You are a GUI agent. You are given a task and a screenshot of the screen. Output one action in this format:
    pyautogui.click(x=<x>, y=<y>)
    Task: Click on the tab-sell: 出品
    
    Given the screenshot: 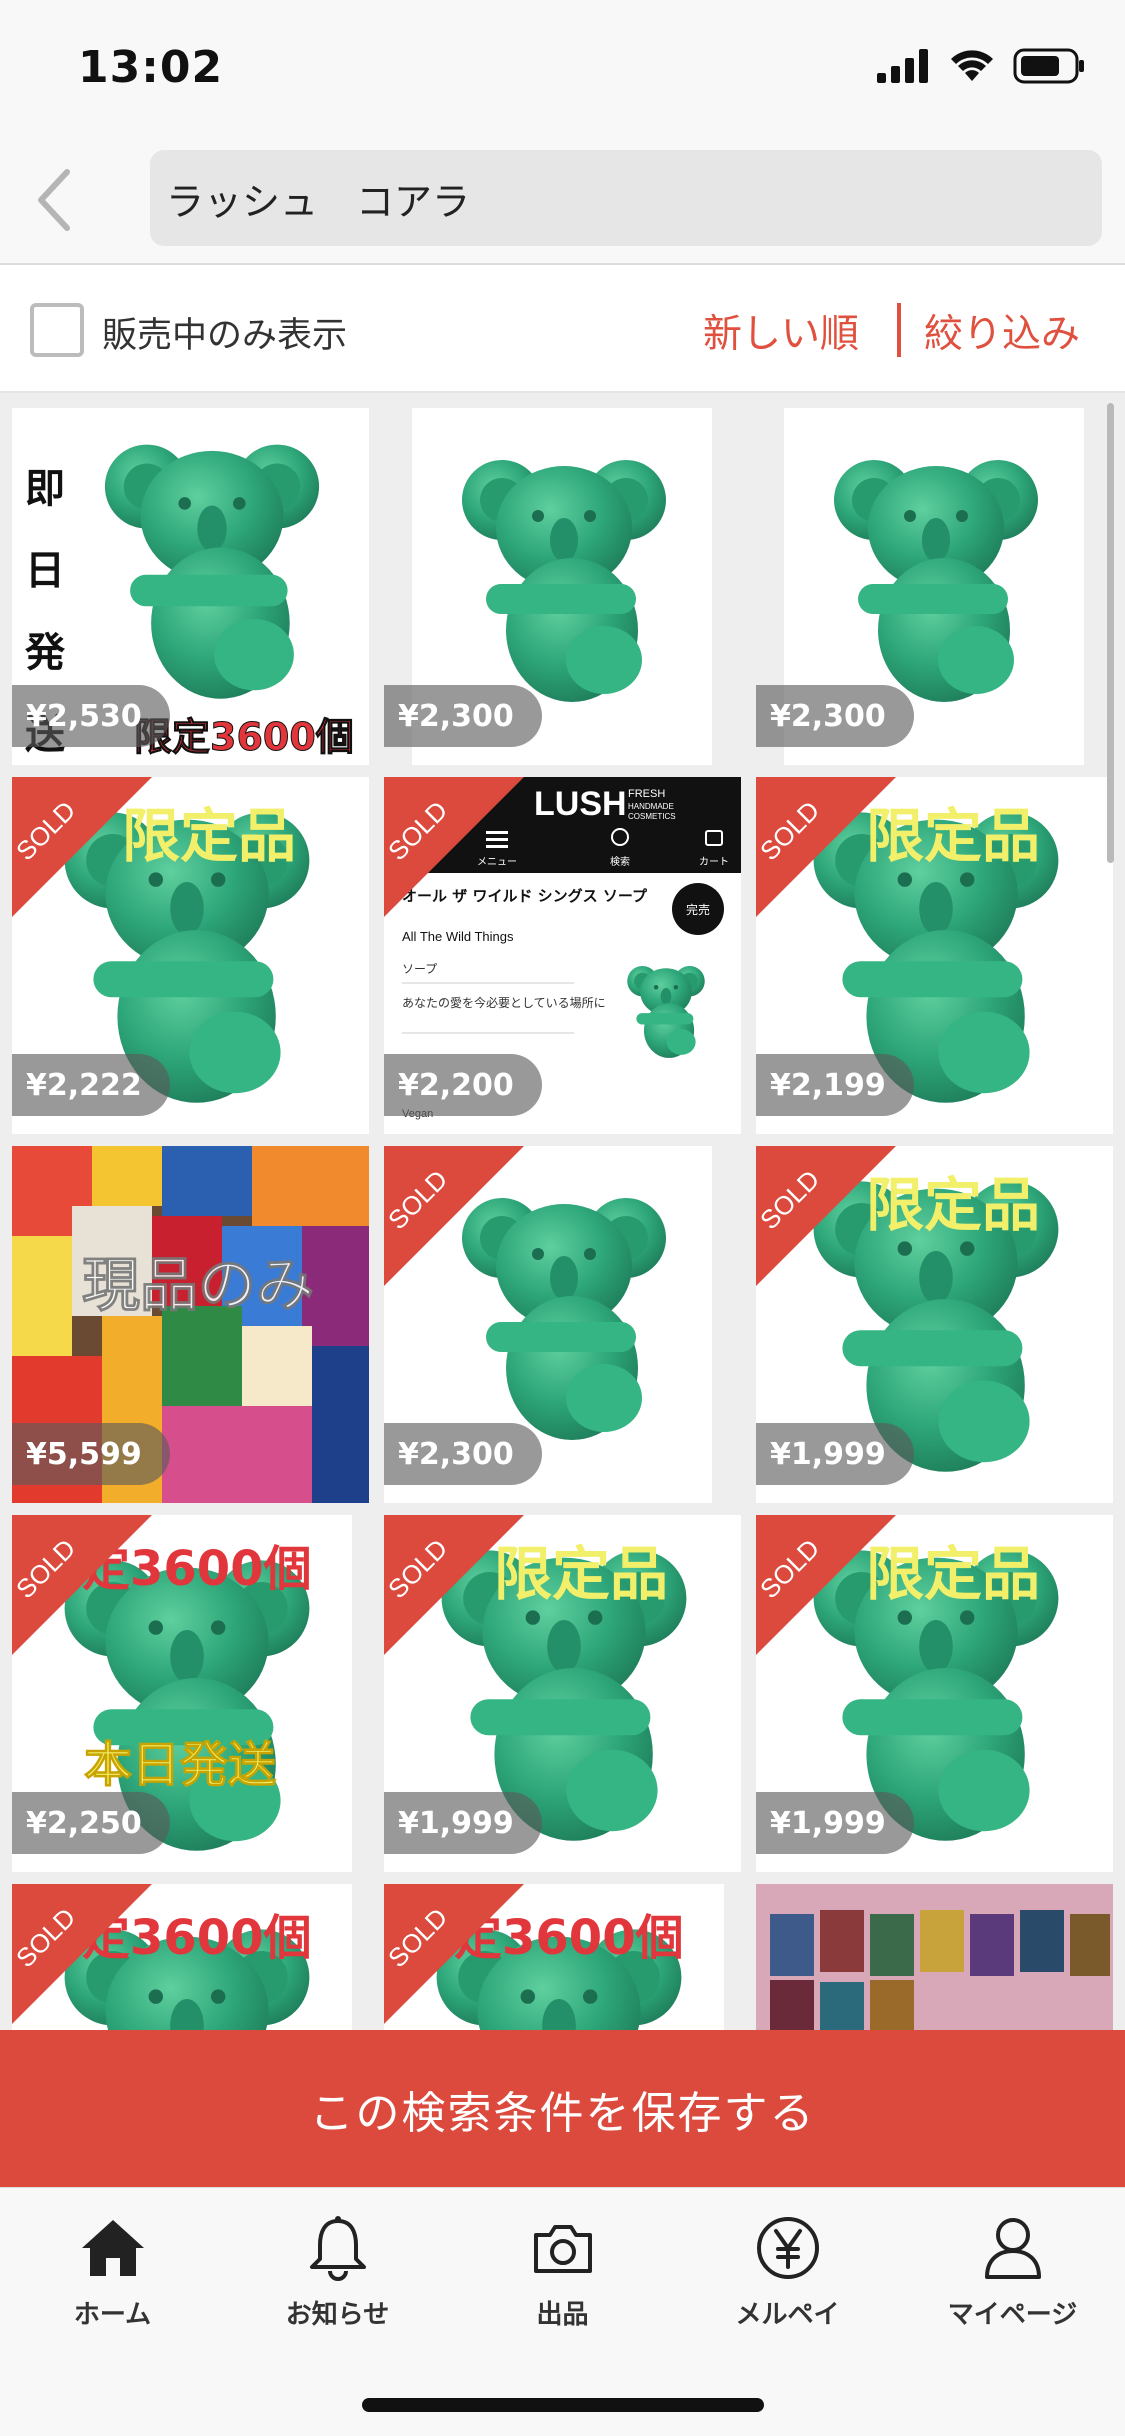 What is the action you would take?
    pyautogui.click(x=562, y=2280)
    